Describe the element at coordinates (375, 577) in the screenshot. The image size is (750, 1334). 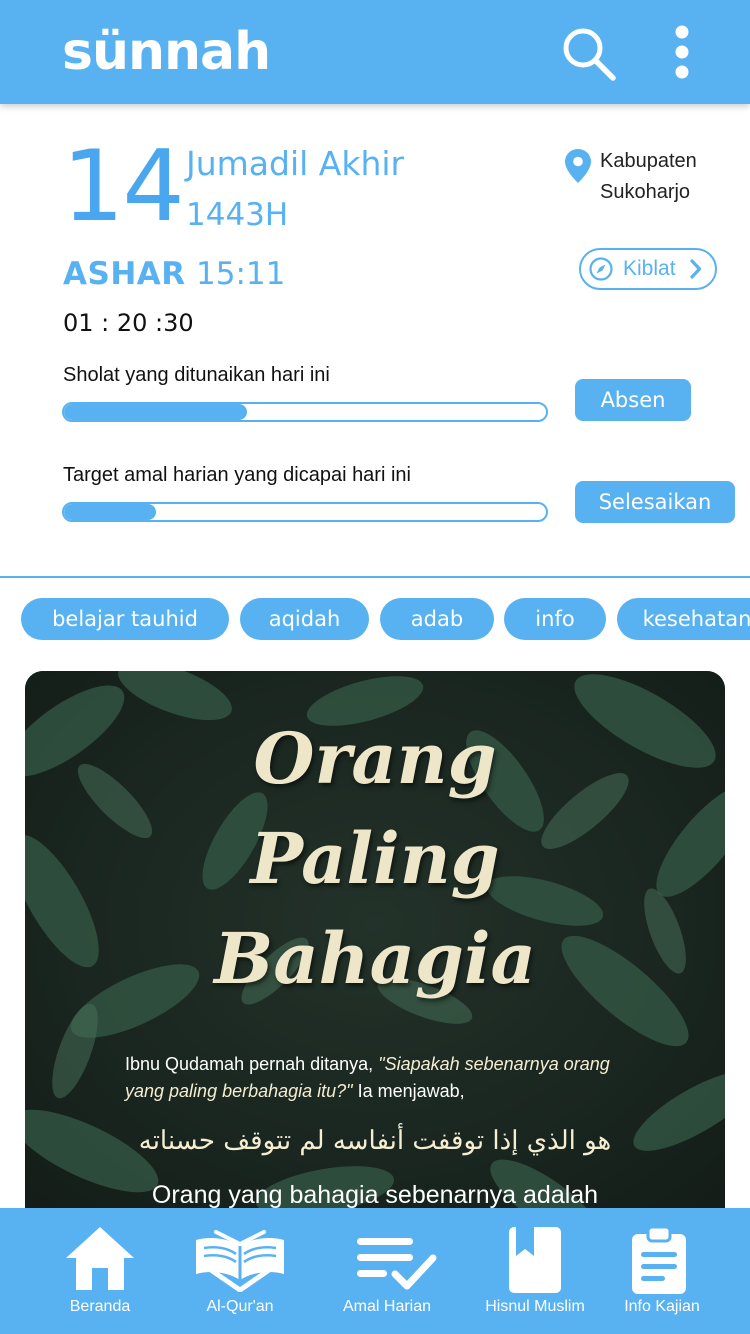
I see `section-divider` at that location.